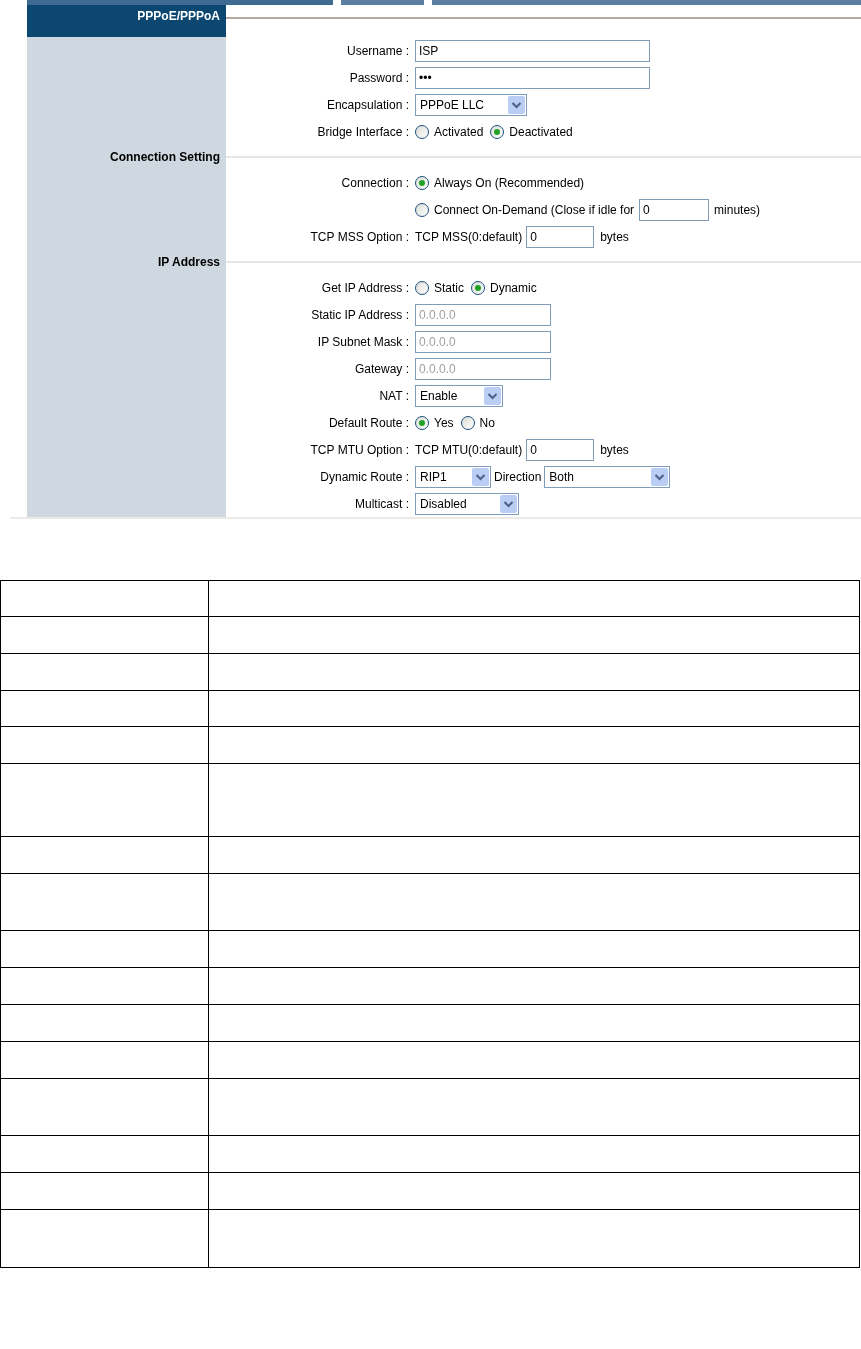  I want to click on radio-label: Activated, so click(459, 132).